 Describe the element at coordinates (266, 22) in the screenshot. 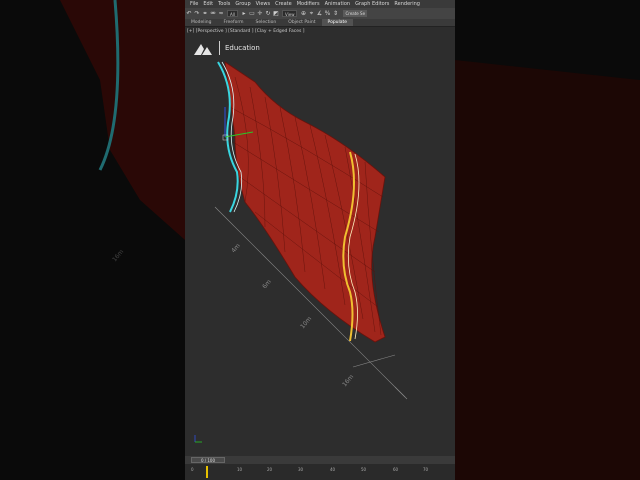

I see `tab-selection: Selection` at that location.